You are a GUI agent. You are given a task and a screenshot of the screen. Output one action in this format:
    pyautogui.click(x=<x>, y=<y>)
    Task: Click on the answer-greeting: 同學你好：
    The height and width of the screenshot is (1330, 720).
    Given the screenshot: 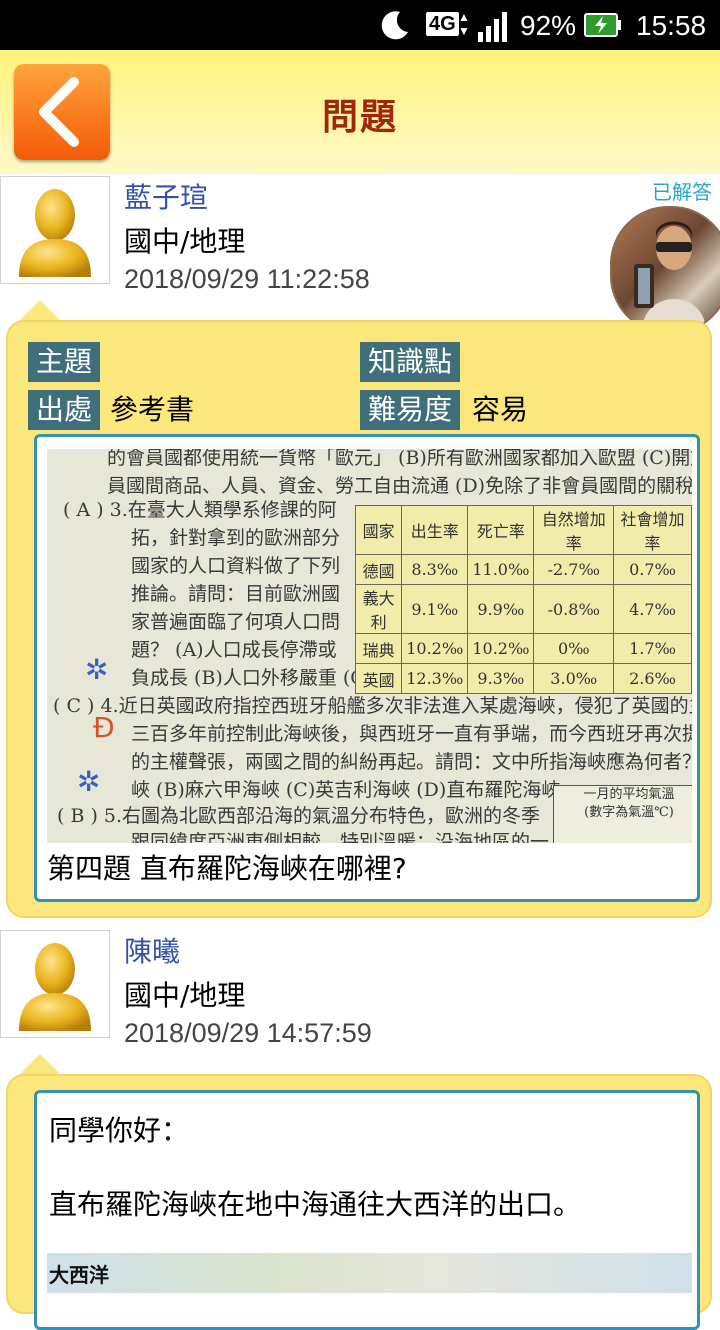 What is the action you would take?
    pyautogui.click(x=119, y=1130)
    